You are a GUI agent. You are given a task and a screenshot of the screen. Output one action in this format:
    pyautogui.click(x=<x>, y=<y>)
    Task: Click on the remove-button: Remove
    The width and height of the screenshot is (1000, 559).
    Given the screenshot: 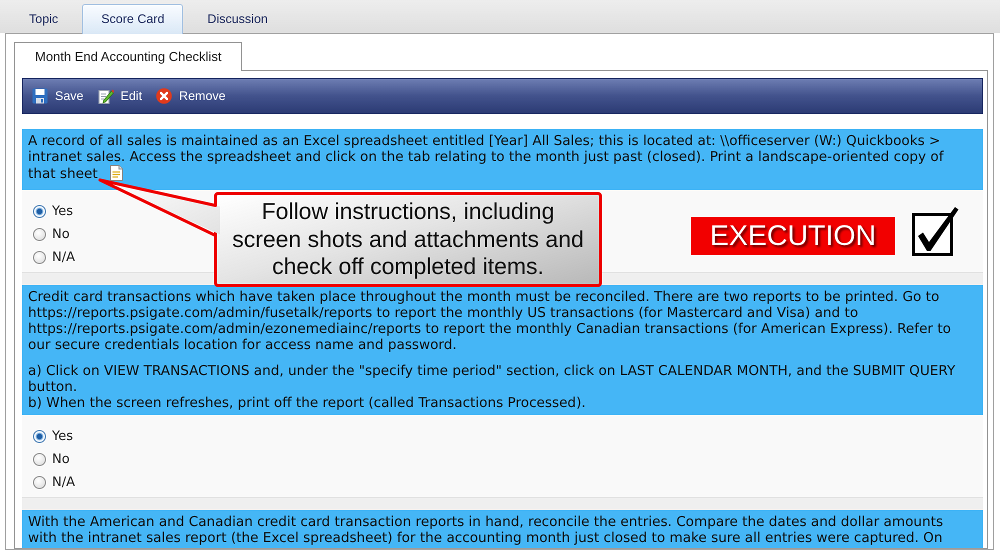 What is the action you would take?
    pyautogui.click(x=191, y=96)
    